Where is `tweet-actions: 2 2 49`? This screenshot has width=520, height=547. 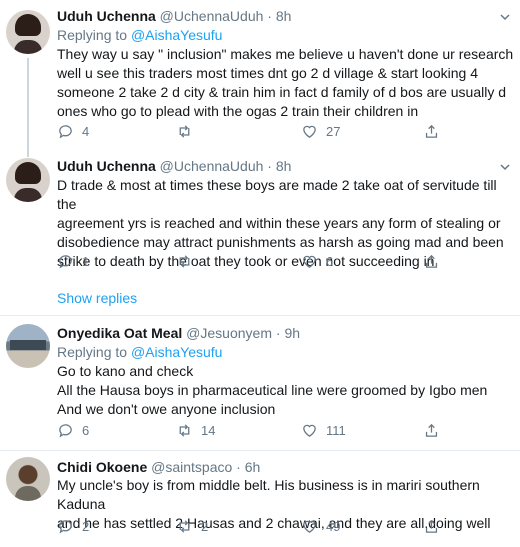 tweet-actions: 2 2 49 is located at coordinates (257, 526).